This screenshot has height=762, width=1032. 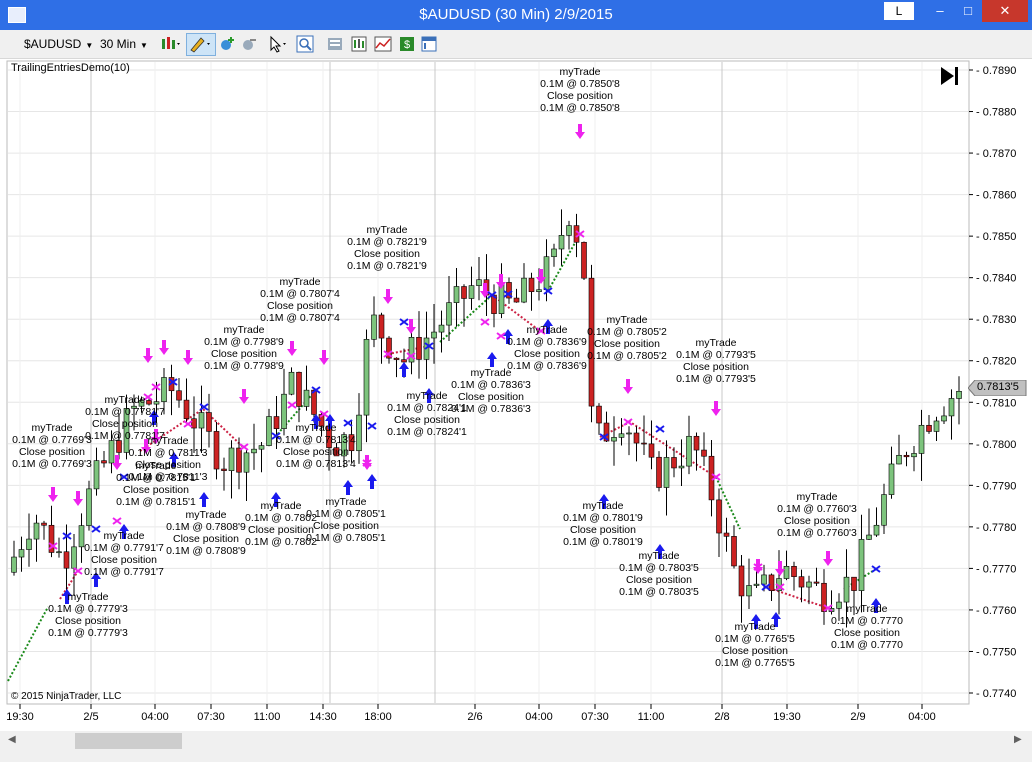 I want to click on maximize-button: □, so click(x=968, y=11).